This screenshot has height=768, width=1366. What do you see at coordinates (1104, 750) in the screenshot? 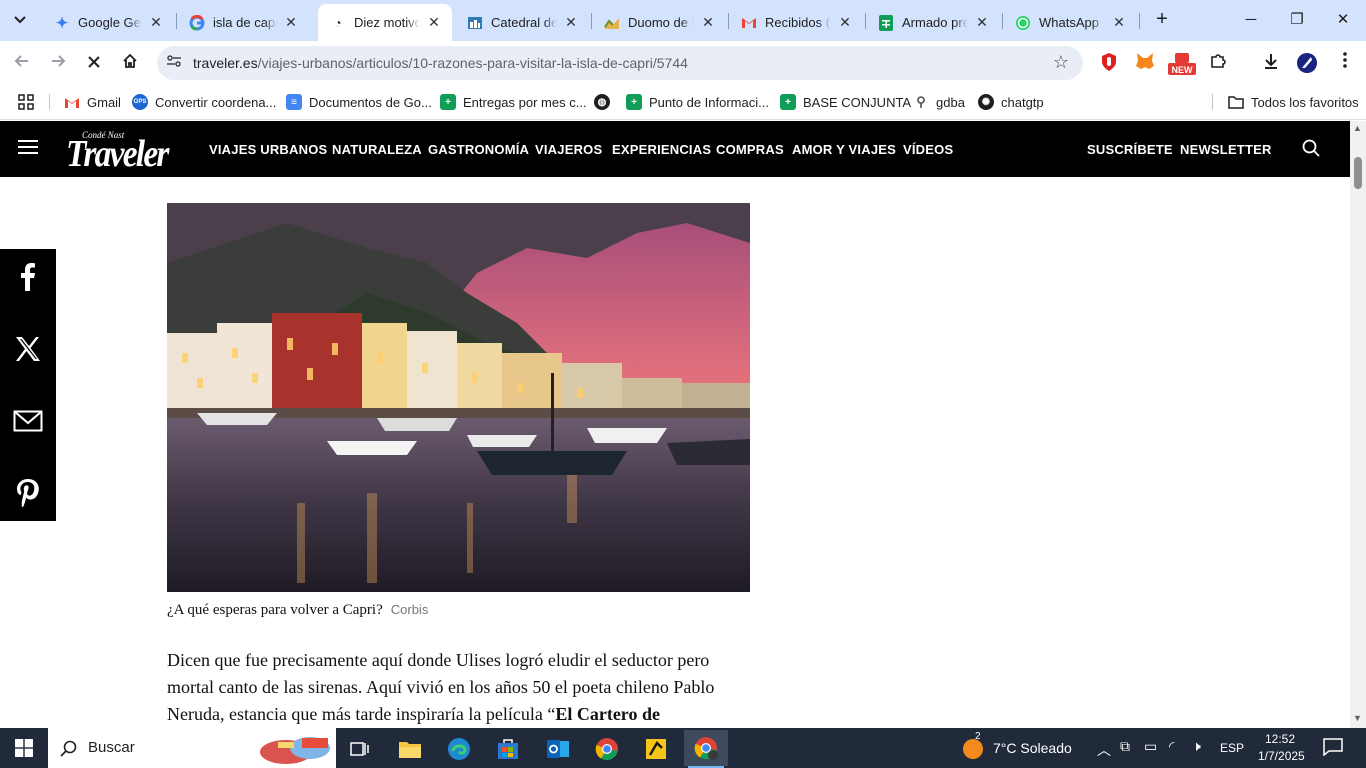
I see `chevron-up-icon: ︿` at bounding box center [1104, 750].